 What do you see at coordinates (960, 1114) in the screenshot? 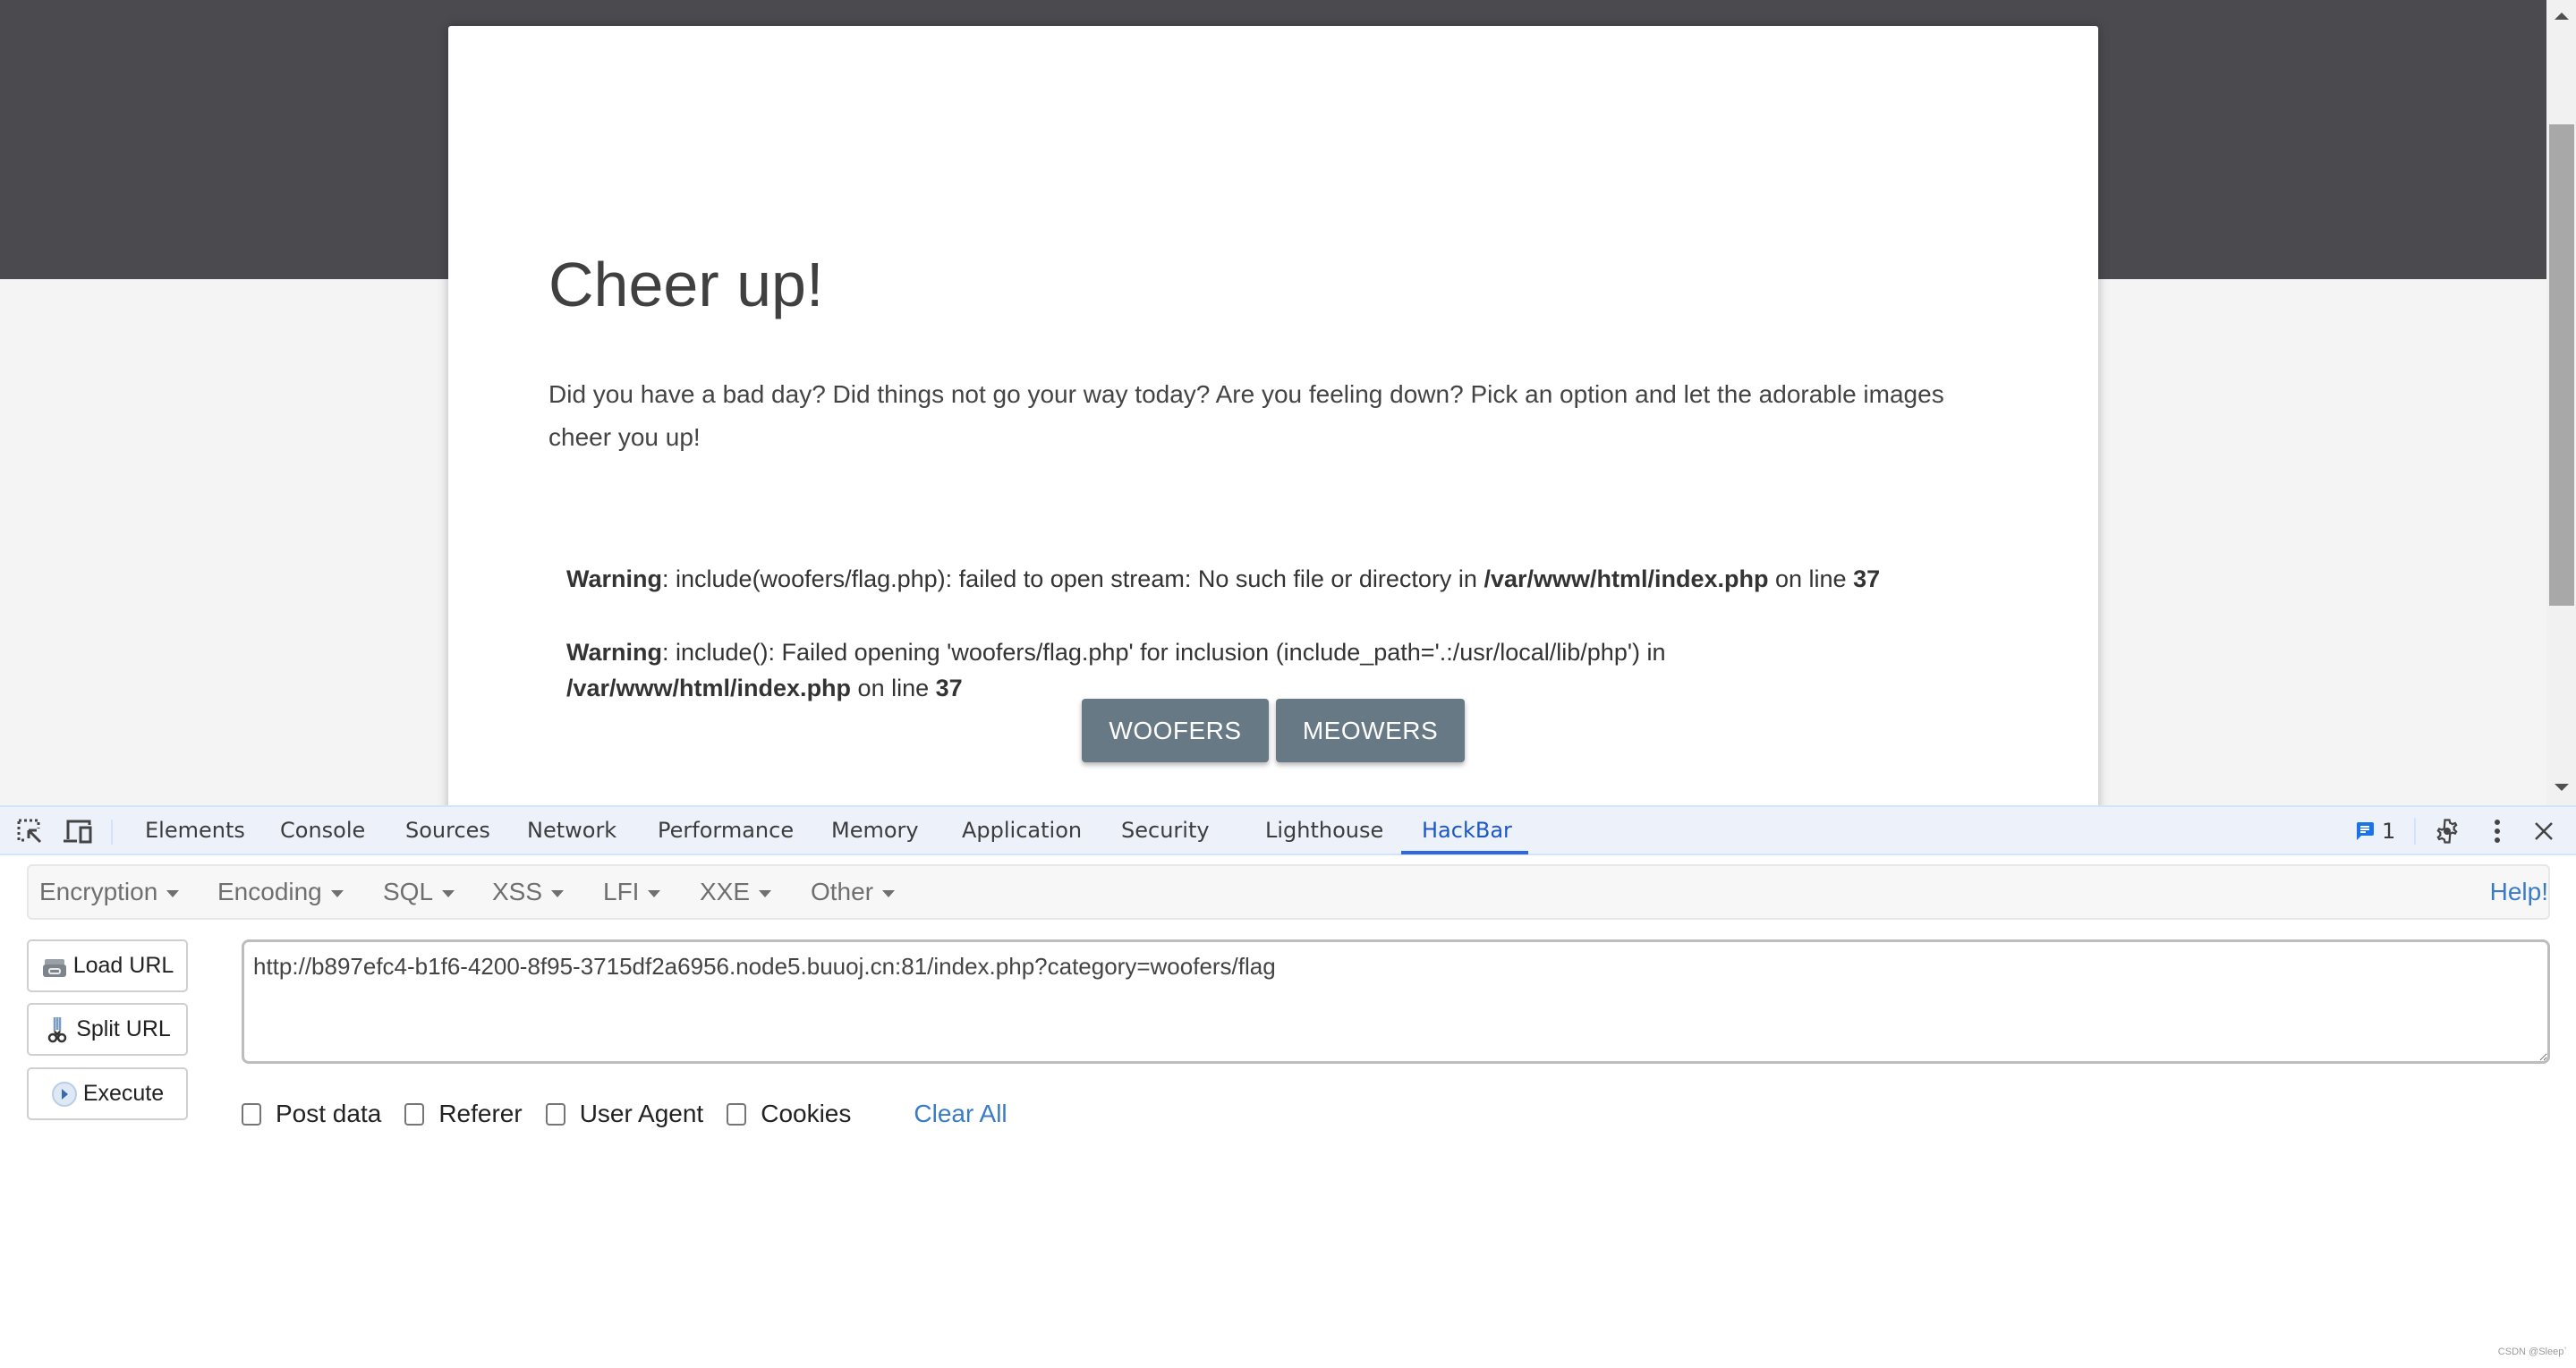
I see `clear-all-link: Clear All` at bounding box center [960, 1114].